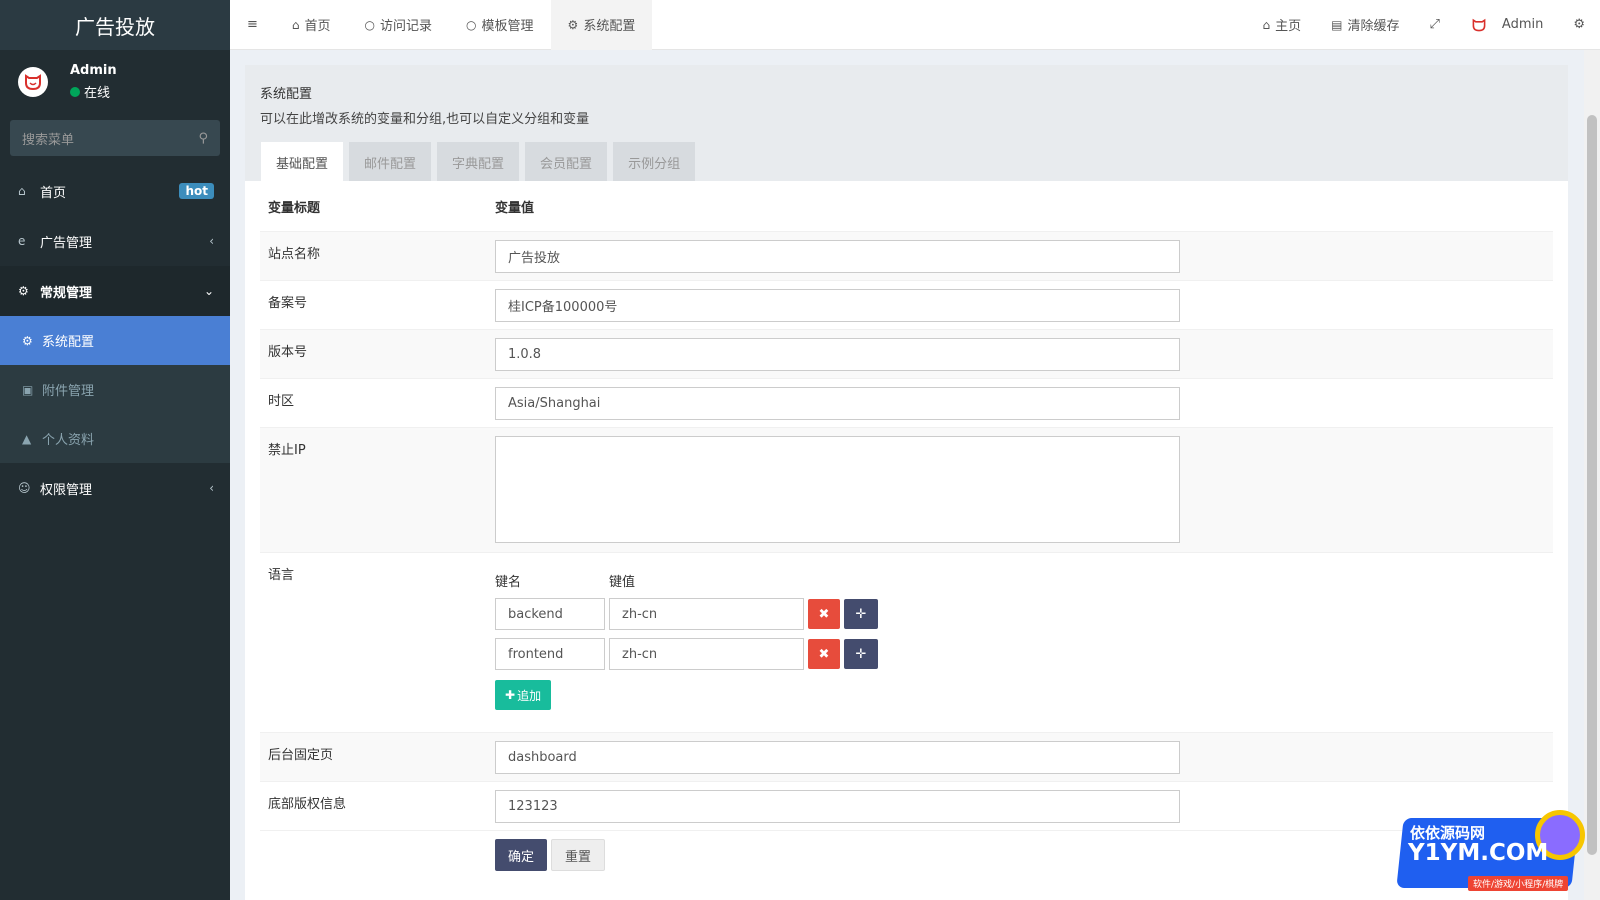  What do you see at coordinates (115, 389) in the screenshot?
I see `sidebar-item-attachments: ▣ 附件管理` at bounding box center [115, 389].